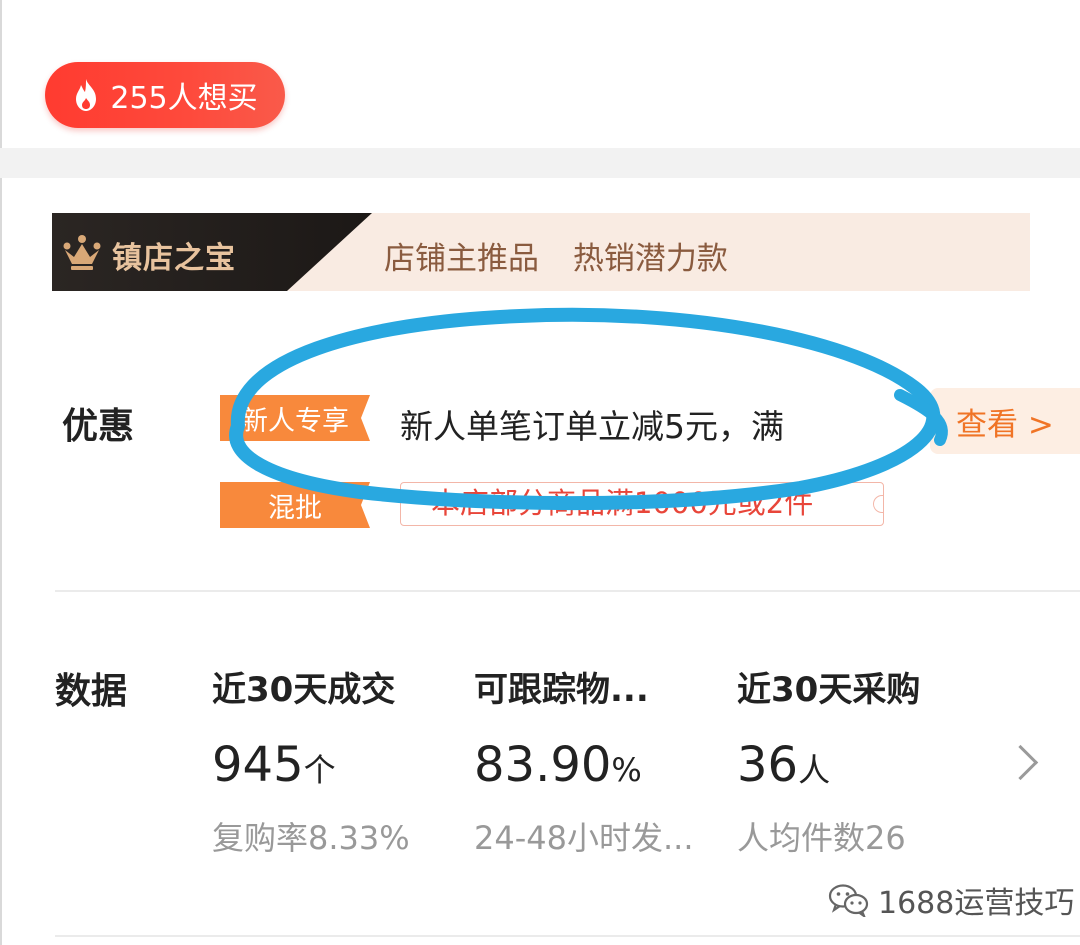 The height and width of the screenshot is (945, 1080). I want to click on fire-icon, so click(86, 95).